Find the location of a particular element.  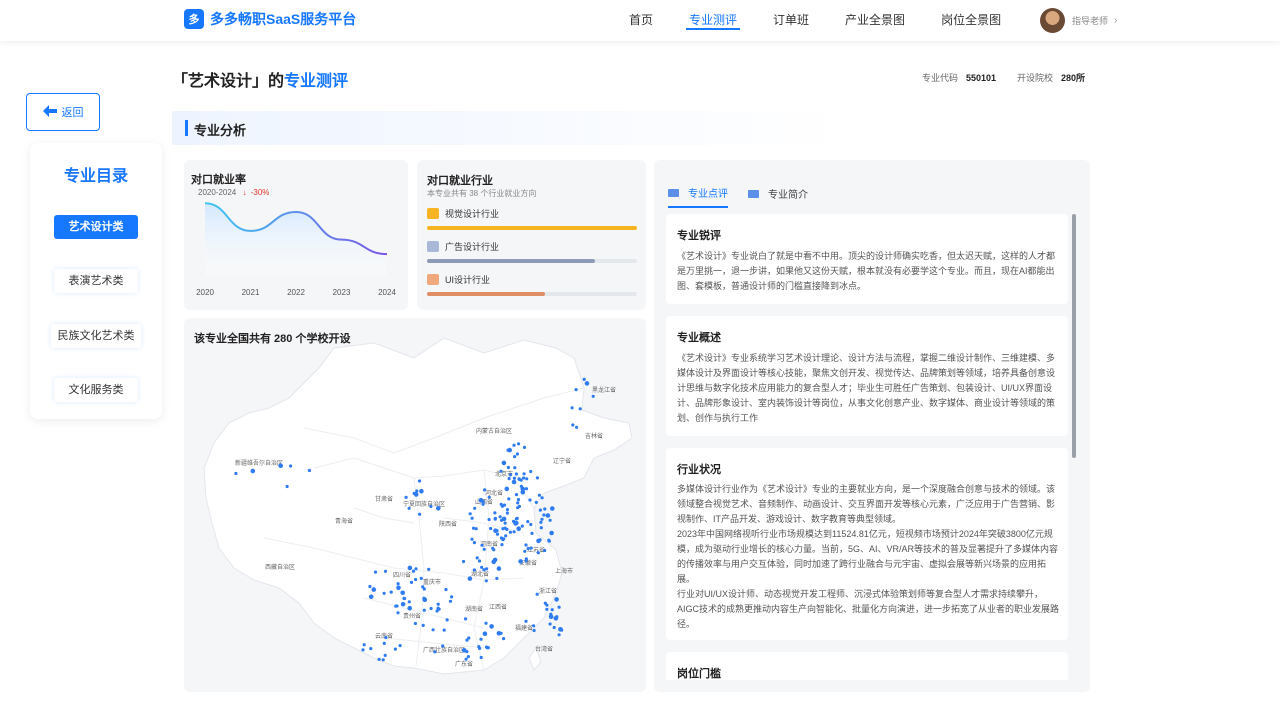

user-menu: 指导老师 › is located at coordinates (1078, 20).